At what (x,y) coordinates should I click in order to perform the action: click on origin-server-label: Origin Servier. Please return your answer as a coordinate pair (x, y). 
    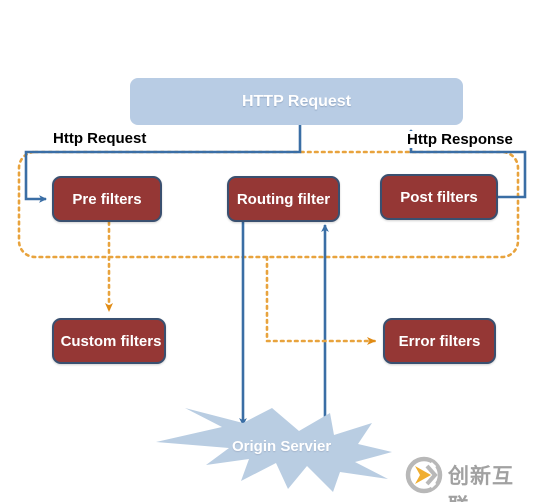
    Looking at the image, I should click on (282, 446).